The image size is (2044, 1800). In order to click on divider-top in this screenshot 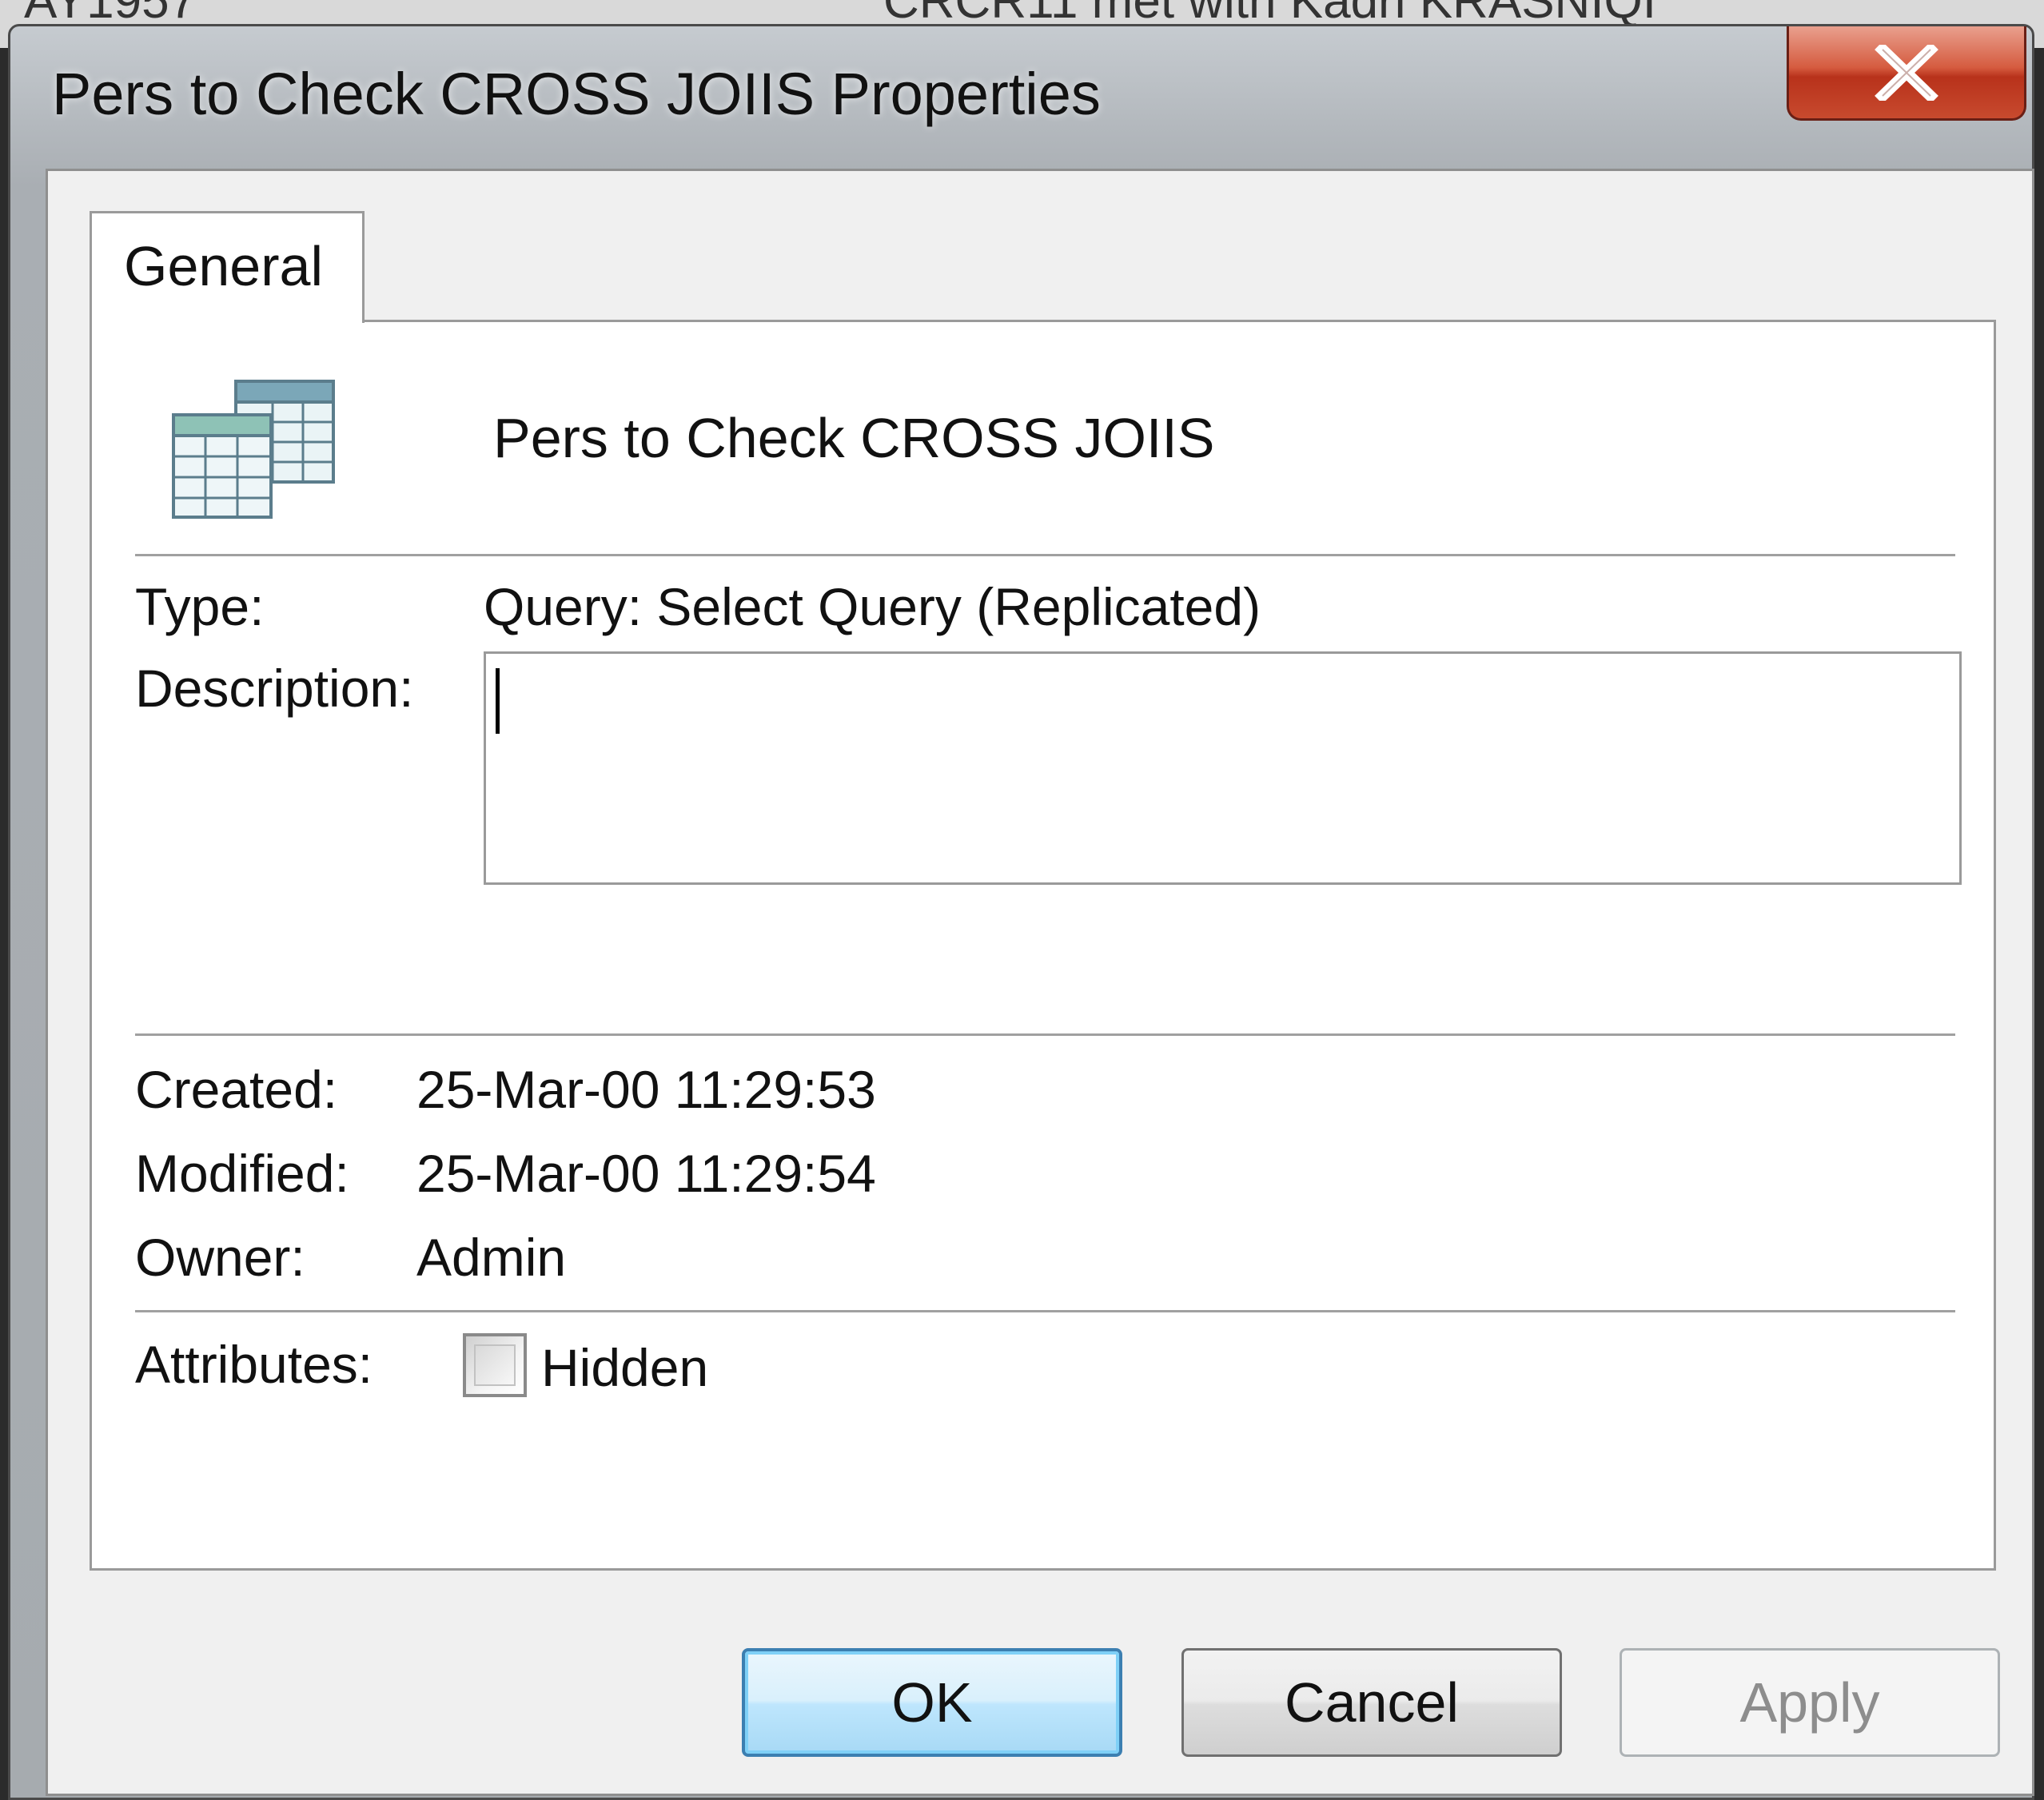, I will do `click(1045, 555)`.